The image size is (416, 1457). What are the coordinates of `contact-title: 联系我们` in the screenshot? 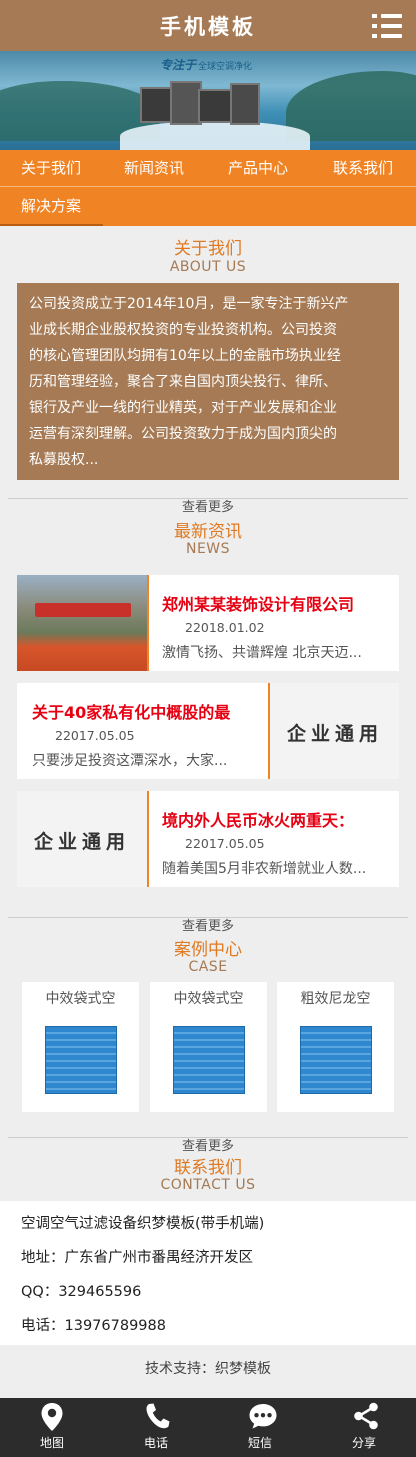 It's located at (208, 1168).